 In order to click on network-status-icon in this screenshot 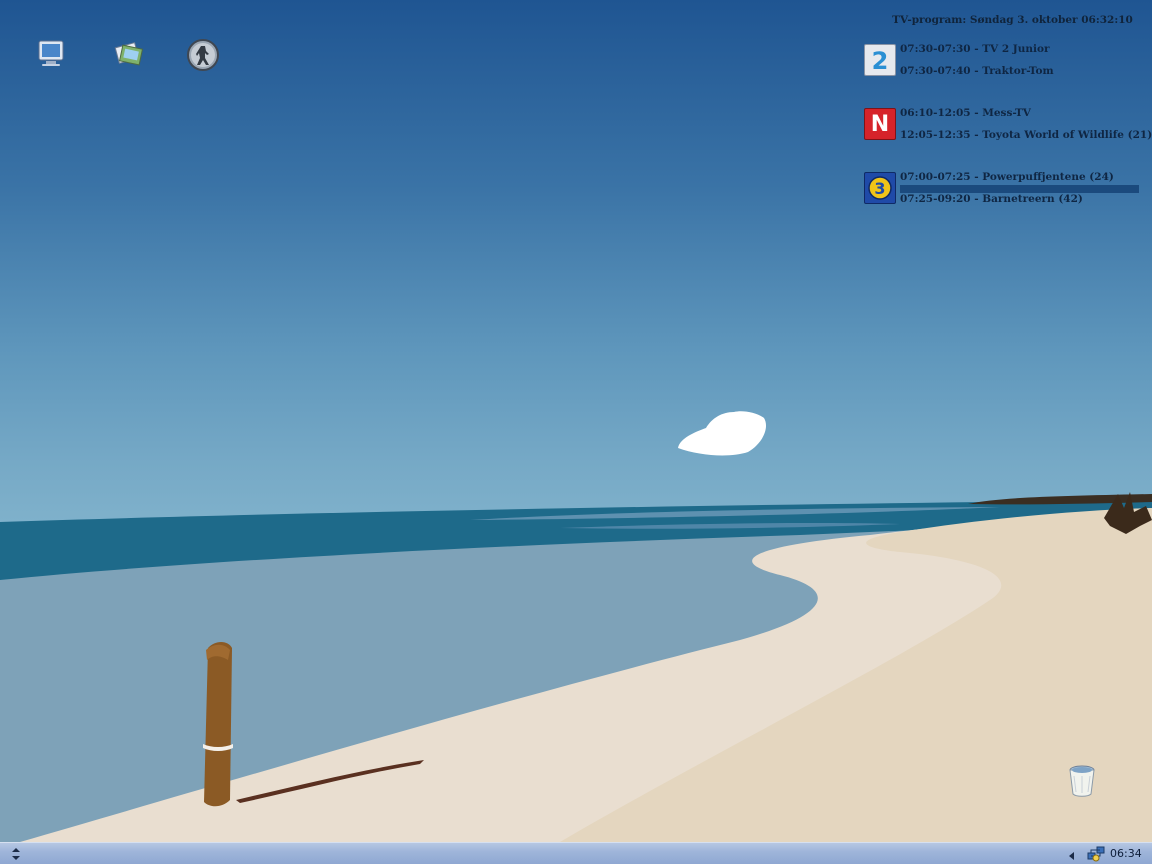, I will do `click(1096, 853)`.